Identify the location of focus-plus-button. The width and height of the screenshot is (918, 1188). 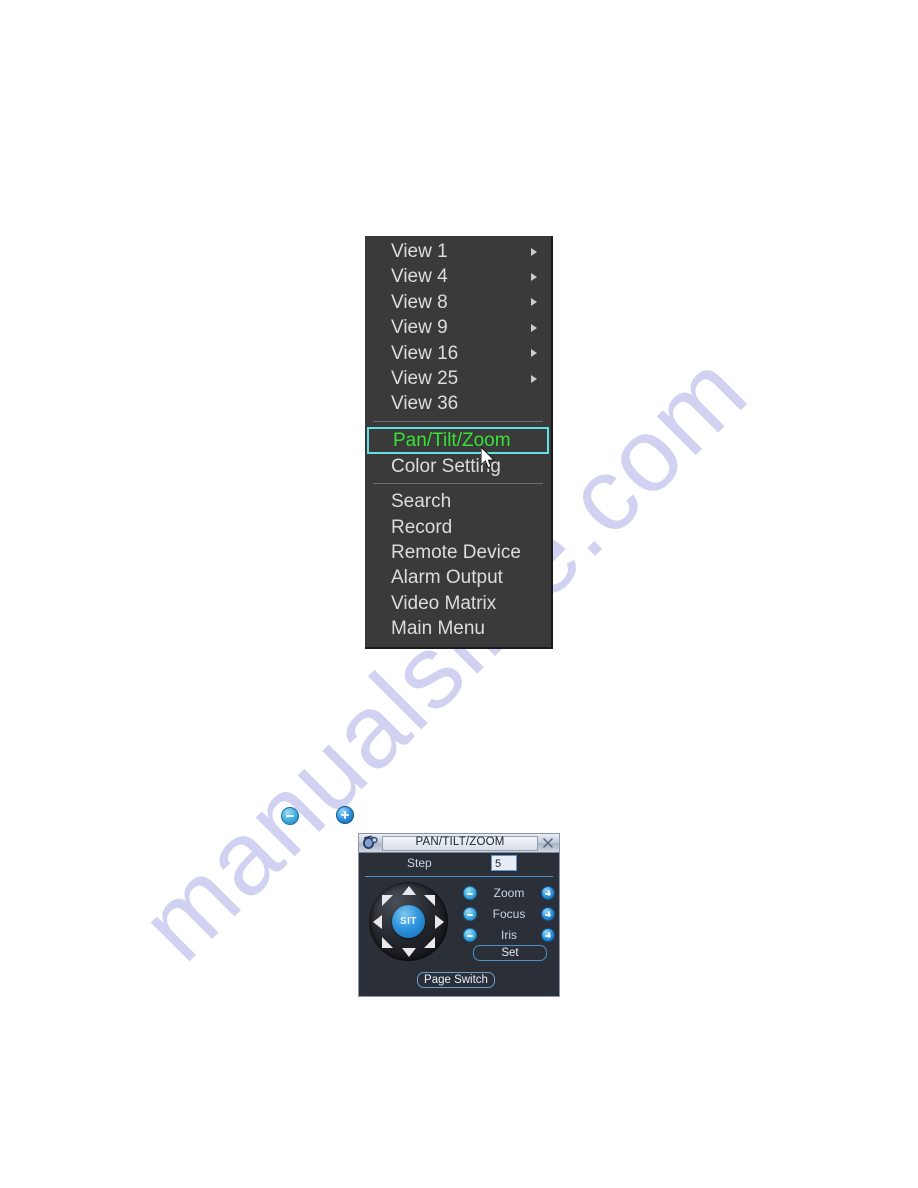
(548, 914).